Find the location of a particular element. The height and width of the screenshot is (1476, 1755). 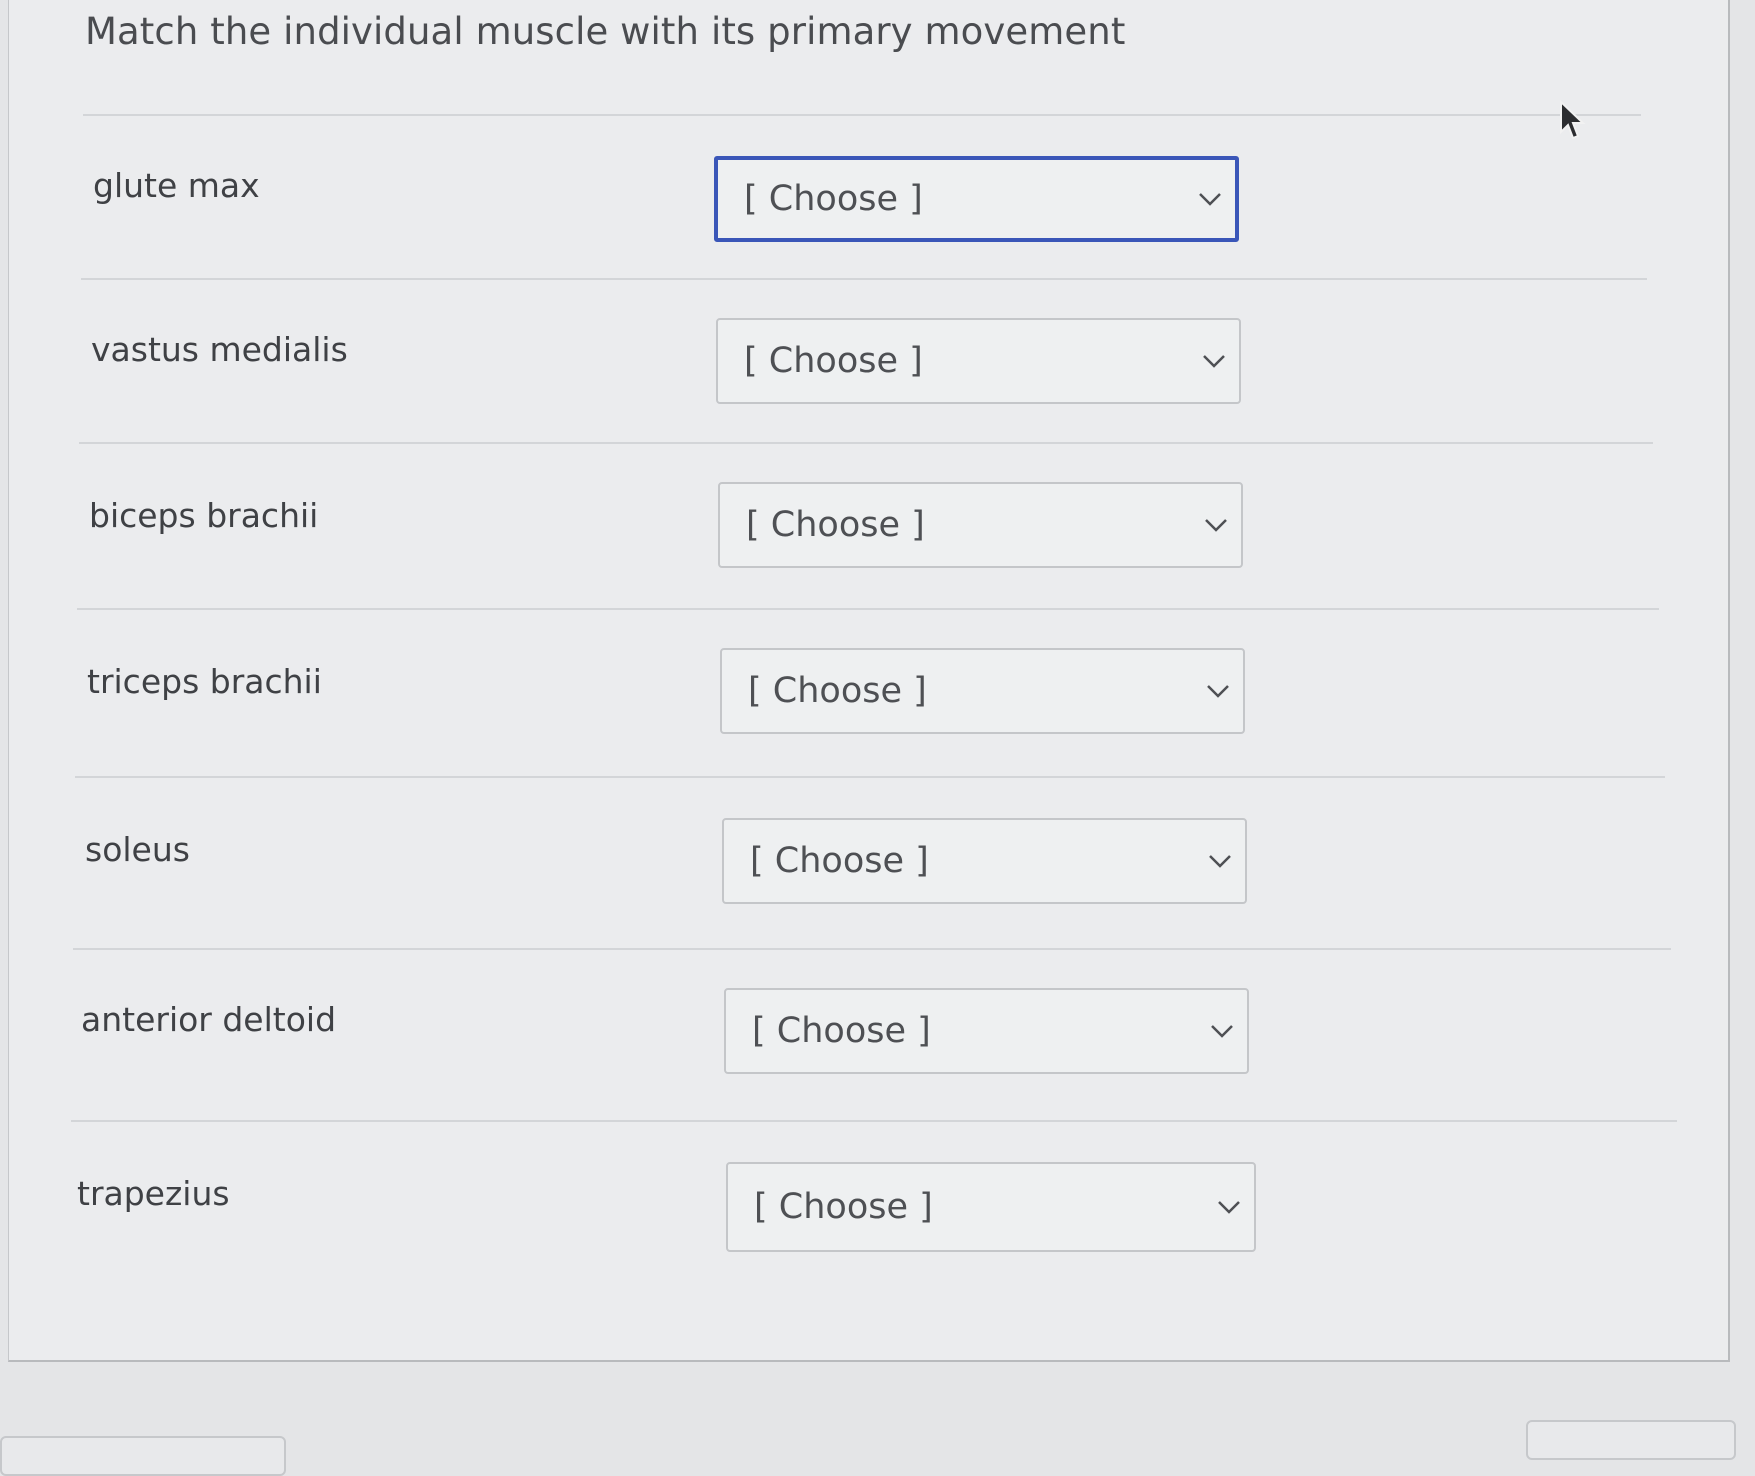

muscle-label: biceps brachii is located at coordinates (204, 515).